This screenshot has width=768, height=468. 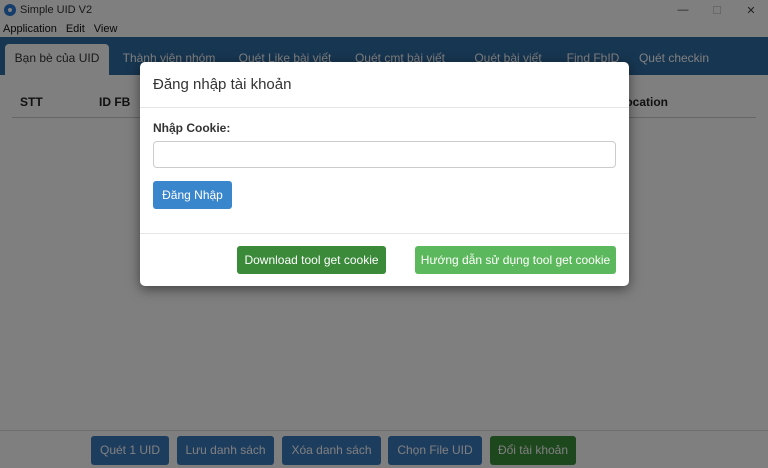 I want to click on download-tool-button: Download tool get cookie, so click(x=311, y=260).